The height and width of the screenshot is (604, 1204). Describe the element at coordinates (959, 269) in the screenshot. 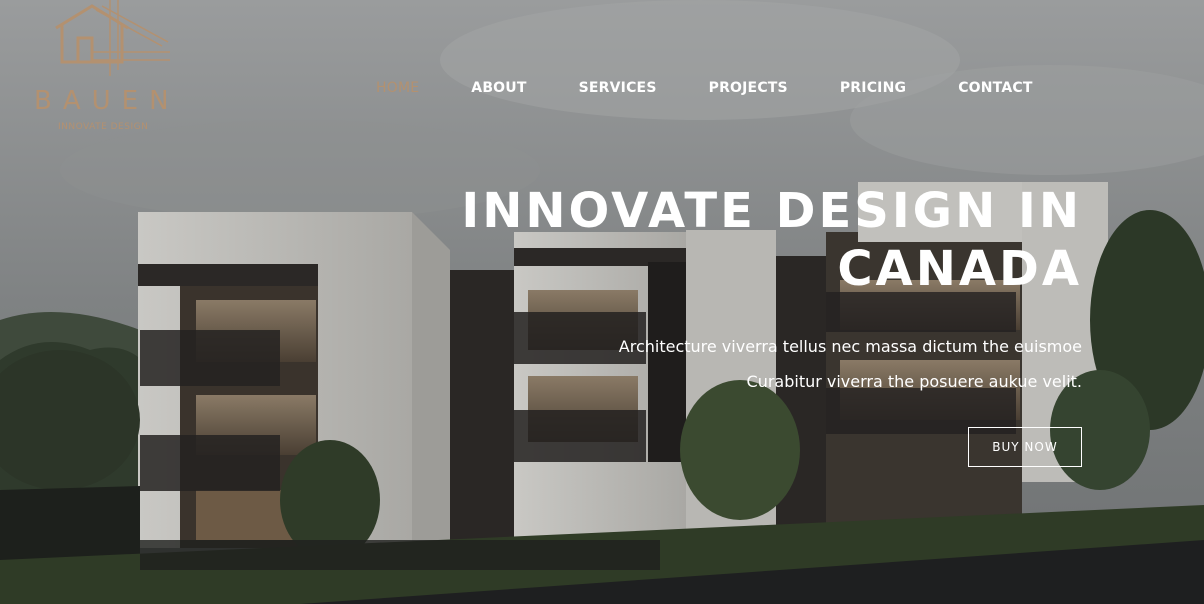

I see `hero-title-line2: CANADA` at that location.